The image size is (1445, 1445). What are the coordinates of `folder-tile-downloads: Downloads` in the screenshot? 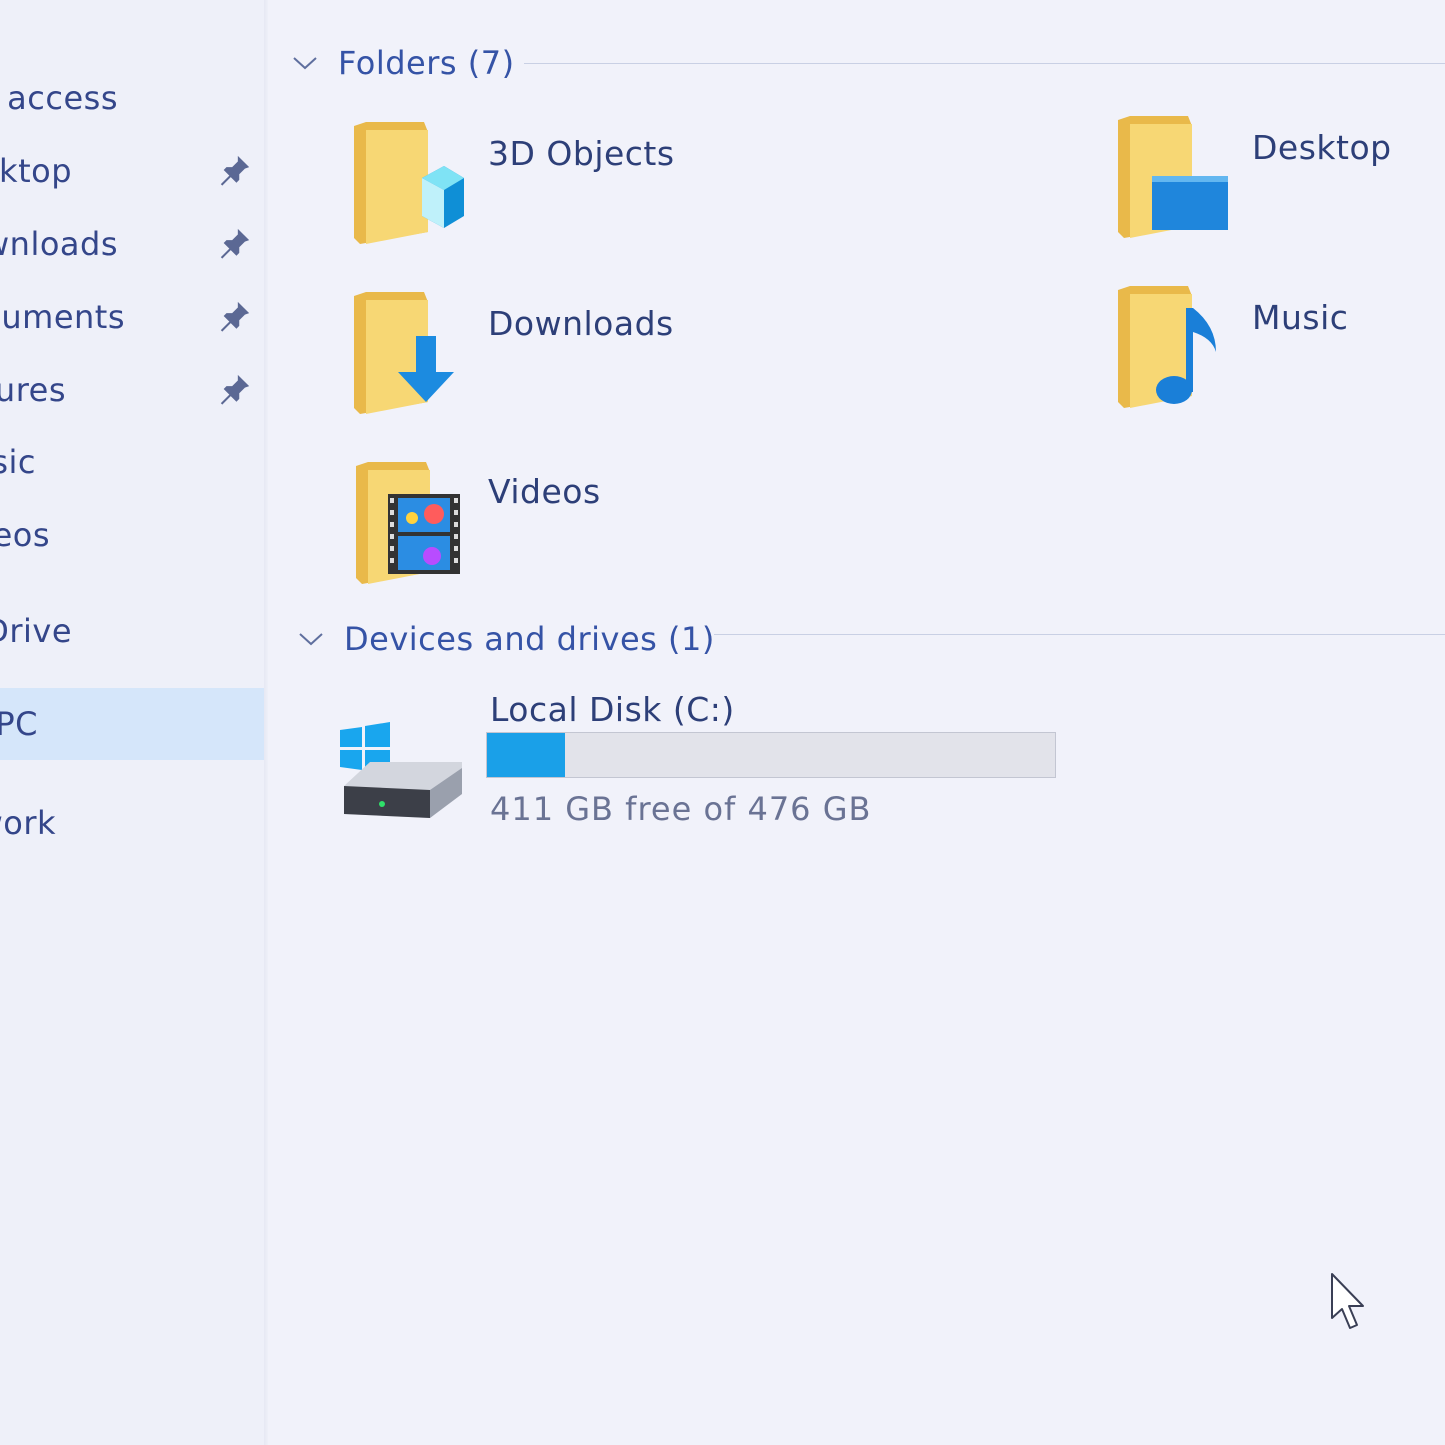 It's located at (602, 358).